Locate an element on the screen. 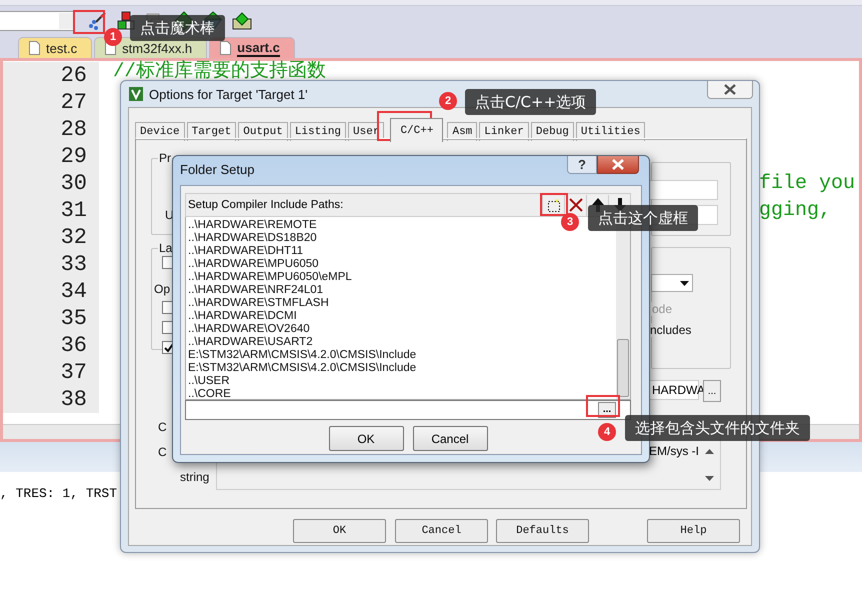 The width and height of the screenshot is (862, 612). field-label: Op is located at coordinates (162, 289).